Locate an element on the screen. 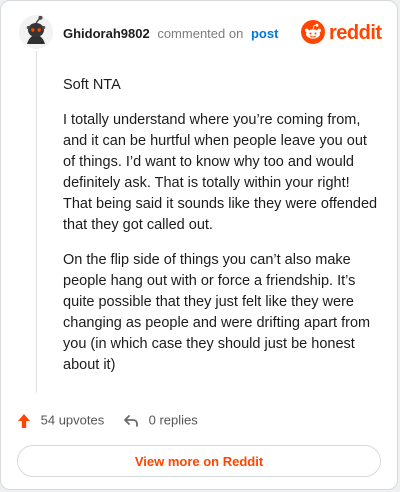  upvotes-button: 54 upvotes is located at coordinates (60, 420).